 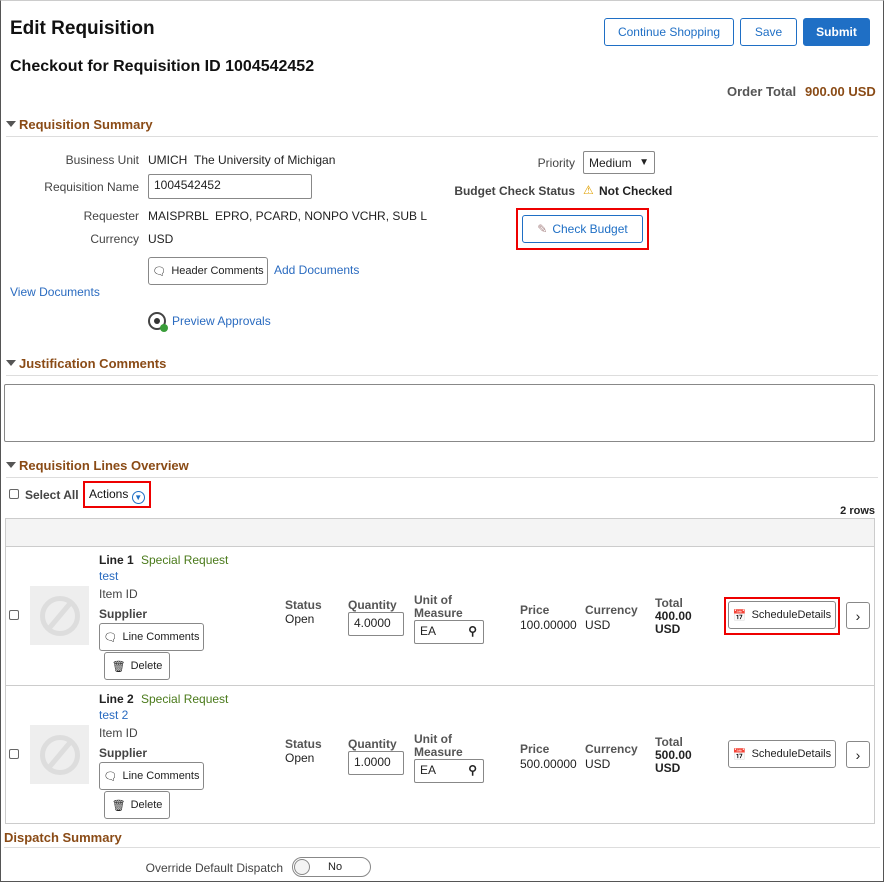 I want to click on add-documents-link: Add Documents, so click(x=316, y=270).